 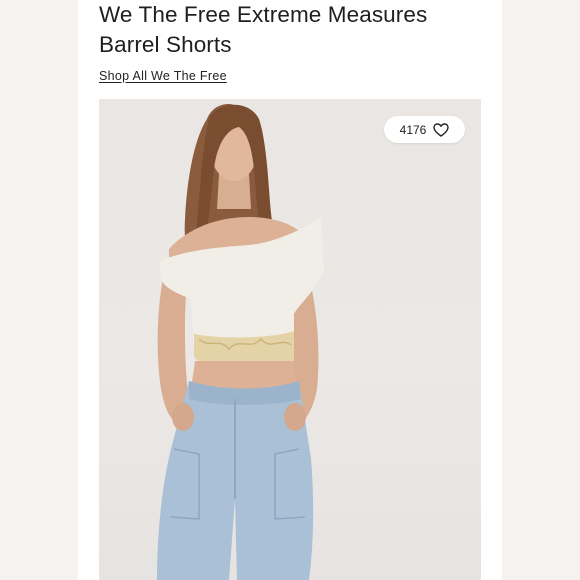 I want to click on like-count: 4176, so click(x=413, y=129).